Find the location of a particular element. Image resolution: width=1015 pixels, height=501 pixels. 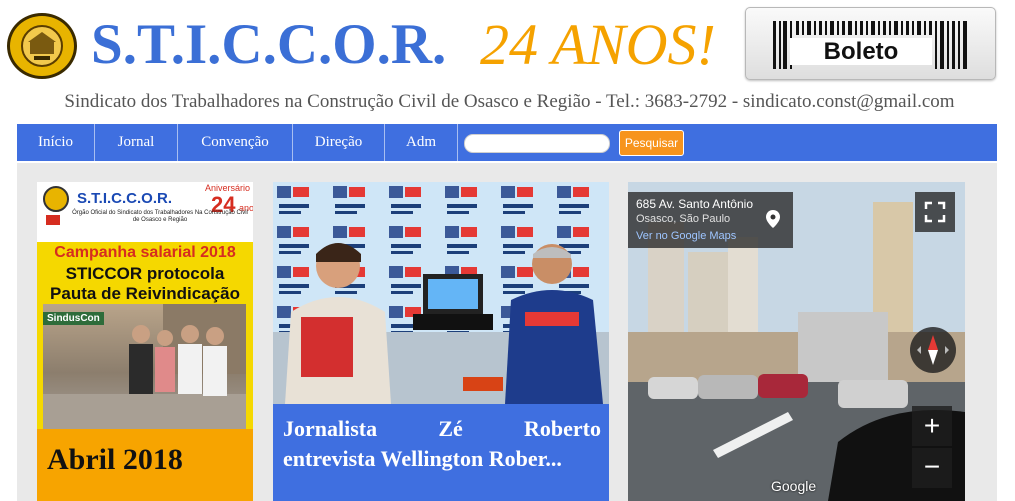

nav-item-direcao: Direção is located at coordinates (339, 142).